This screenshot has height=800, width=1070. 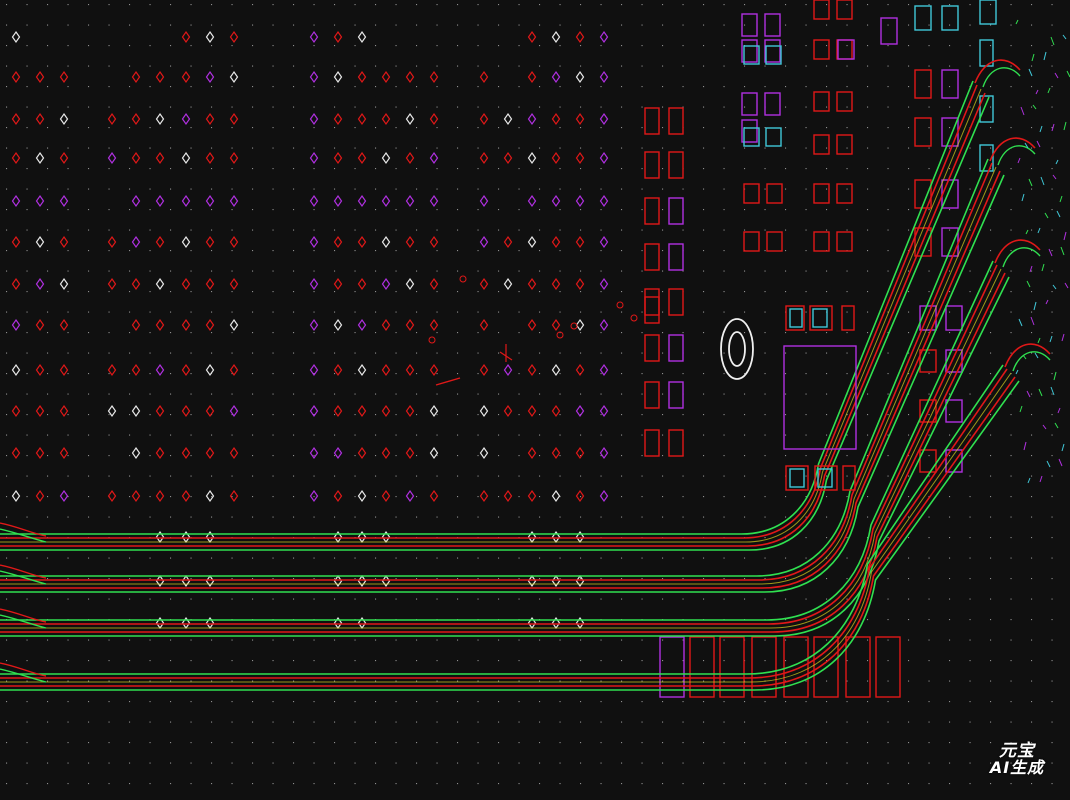 I want to click on mounting-hole-outer, so click(x=737, y=349).